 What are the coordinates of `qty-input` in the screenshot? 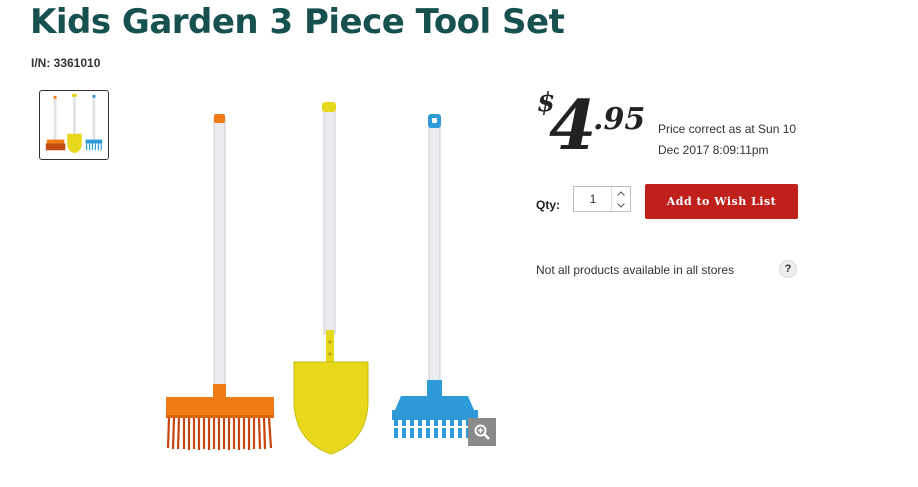 It's located at (593, 199).